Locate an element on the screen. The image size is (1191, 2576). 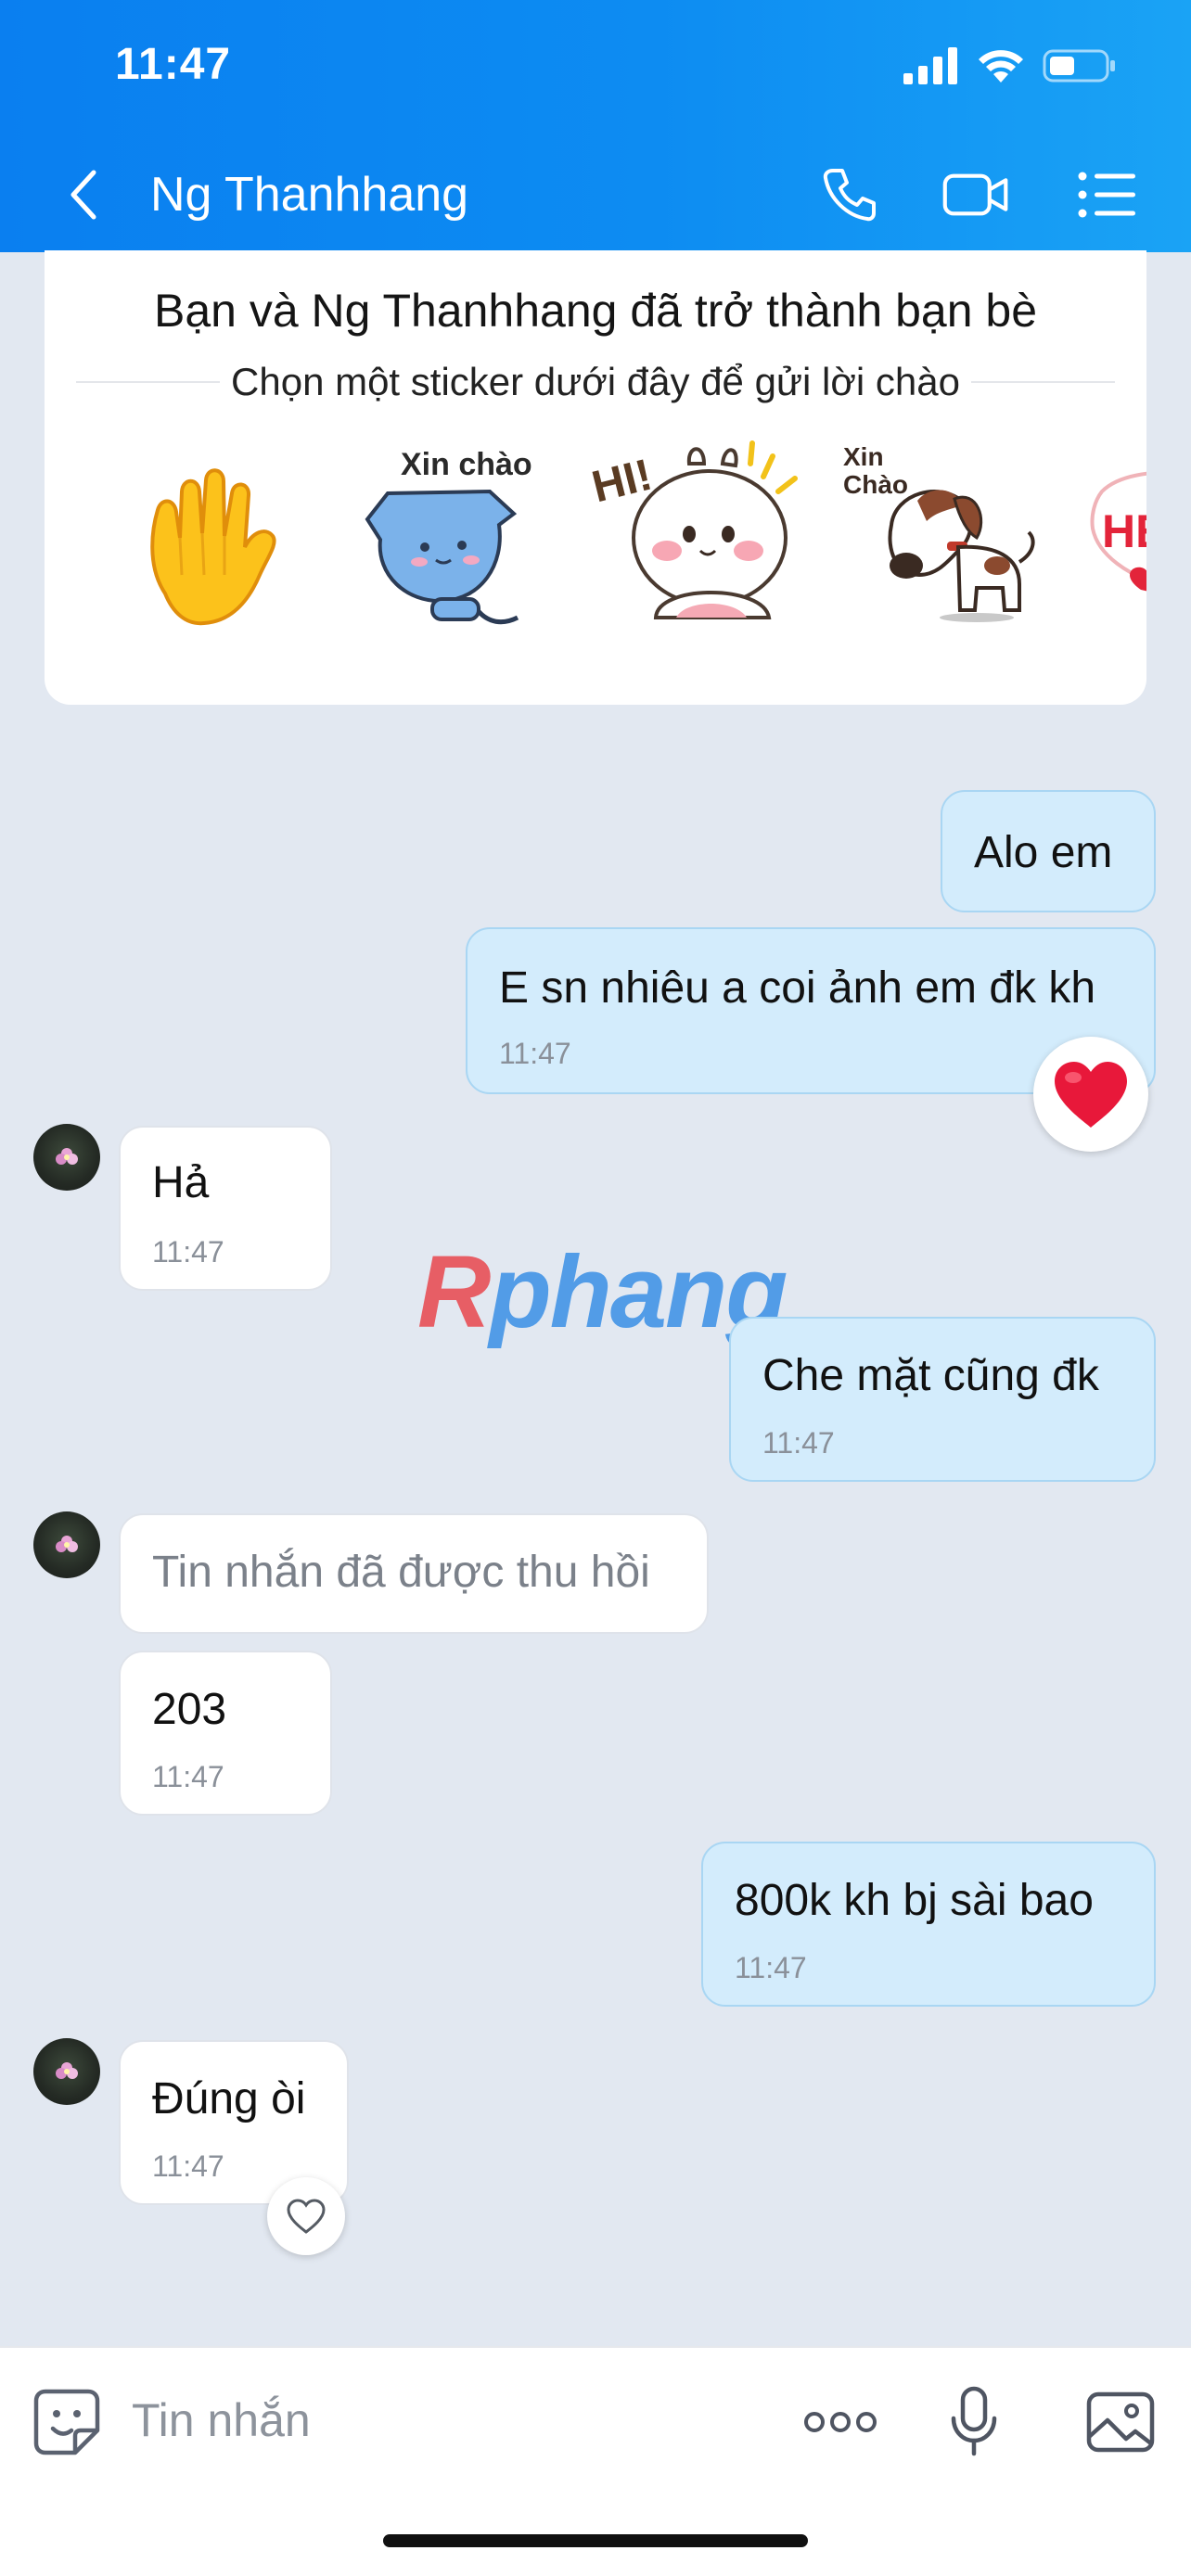
voice-message-button is located at coordinates (974, 2422).